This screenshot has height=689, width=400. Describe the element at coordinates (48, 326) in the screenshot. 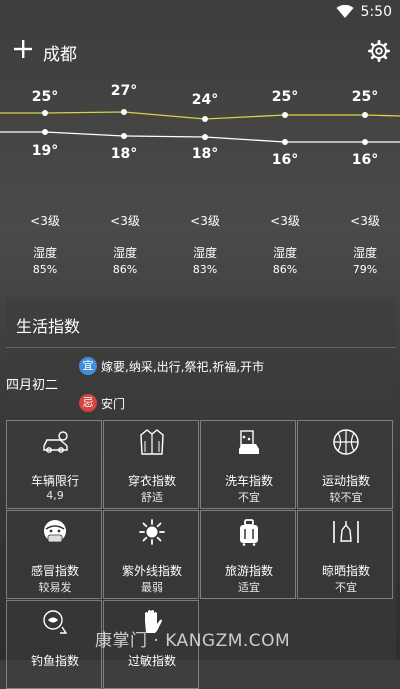

I see `section-title: 生活指数` at that location.